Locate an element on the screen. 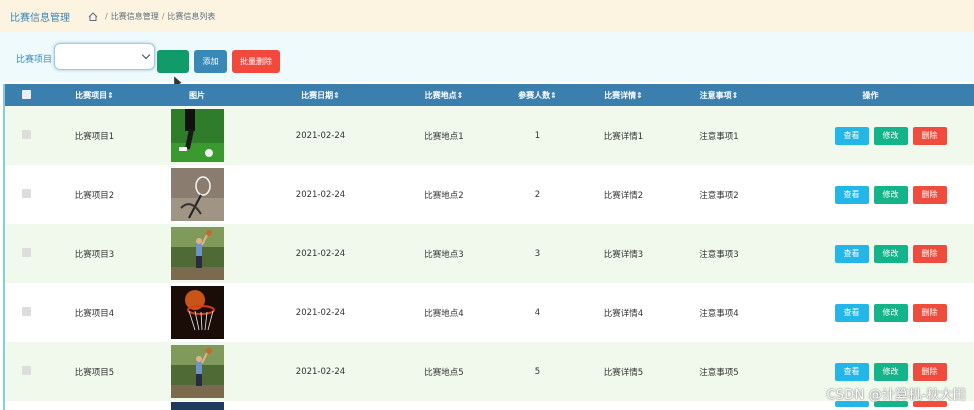  basketball-hoop-photo is located at coordinates (197, 312).